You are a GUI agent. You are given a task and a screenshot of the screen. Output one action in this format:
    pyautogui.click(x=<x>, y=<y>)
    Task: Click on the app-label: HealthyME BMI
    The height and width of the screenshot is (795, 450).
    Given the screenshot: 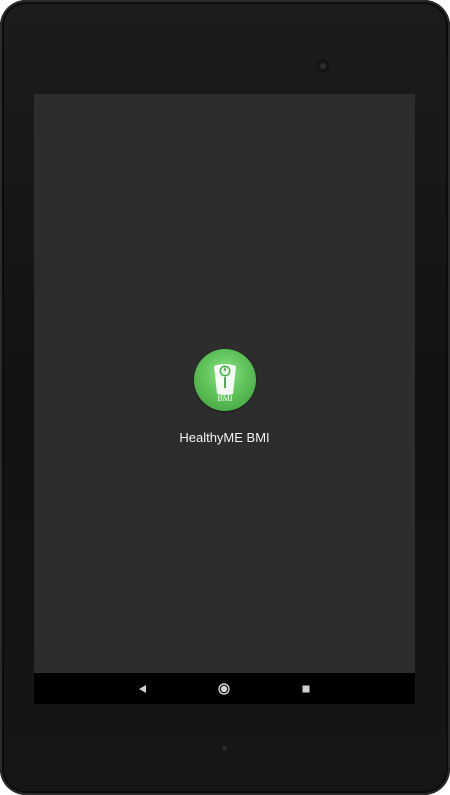 What is the action you would take?
    pyautogui.click(x=224, y=437)
    